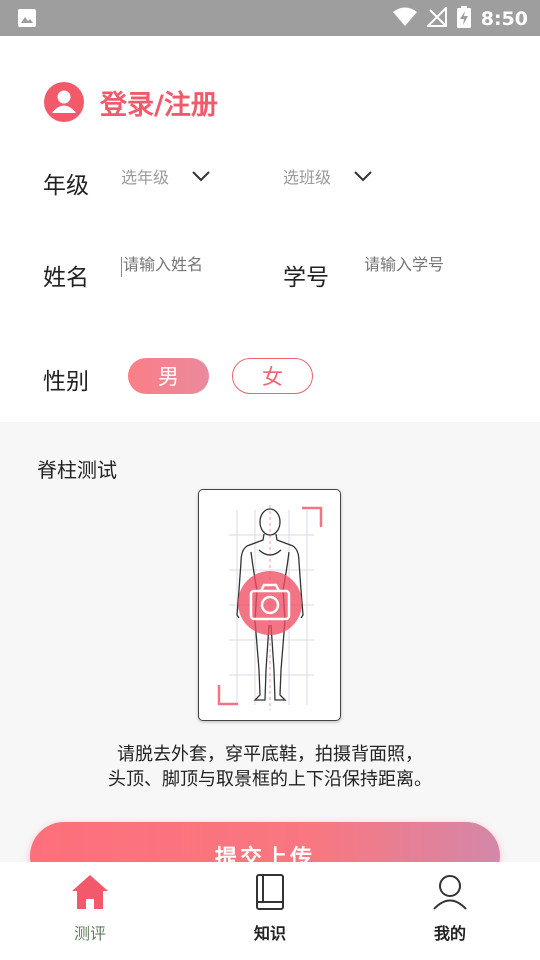  What do you see at coordinates (159, 105) in the screenshot?
I see `login-register-text: 登录/注册` at bounding box center [159, 105].